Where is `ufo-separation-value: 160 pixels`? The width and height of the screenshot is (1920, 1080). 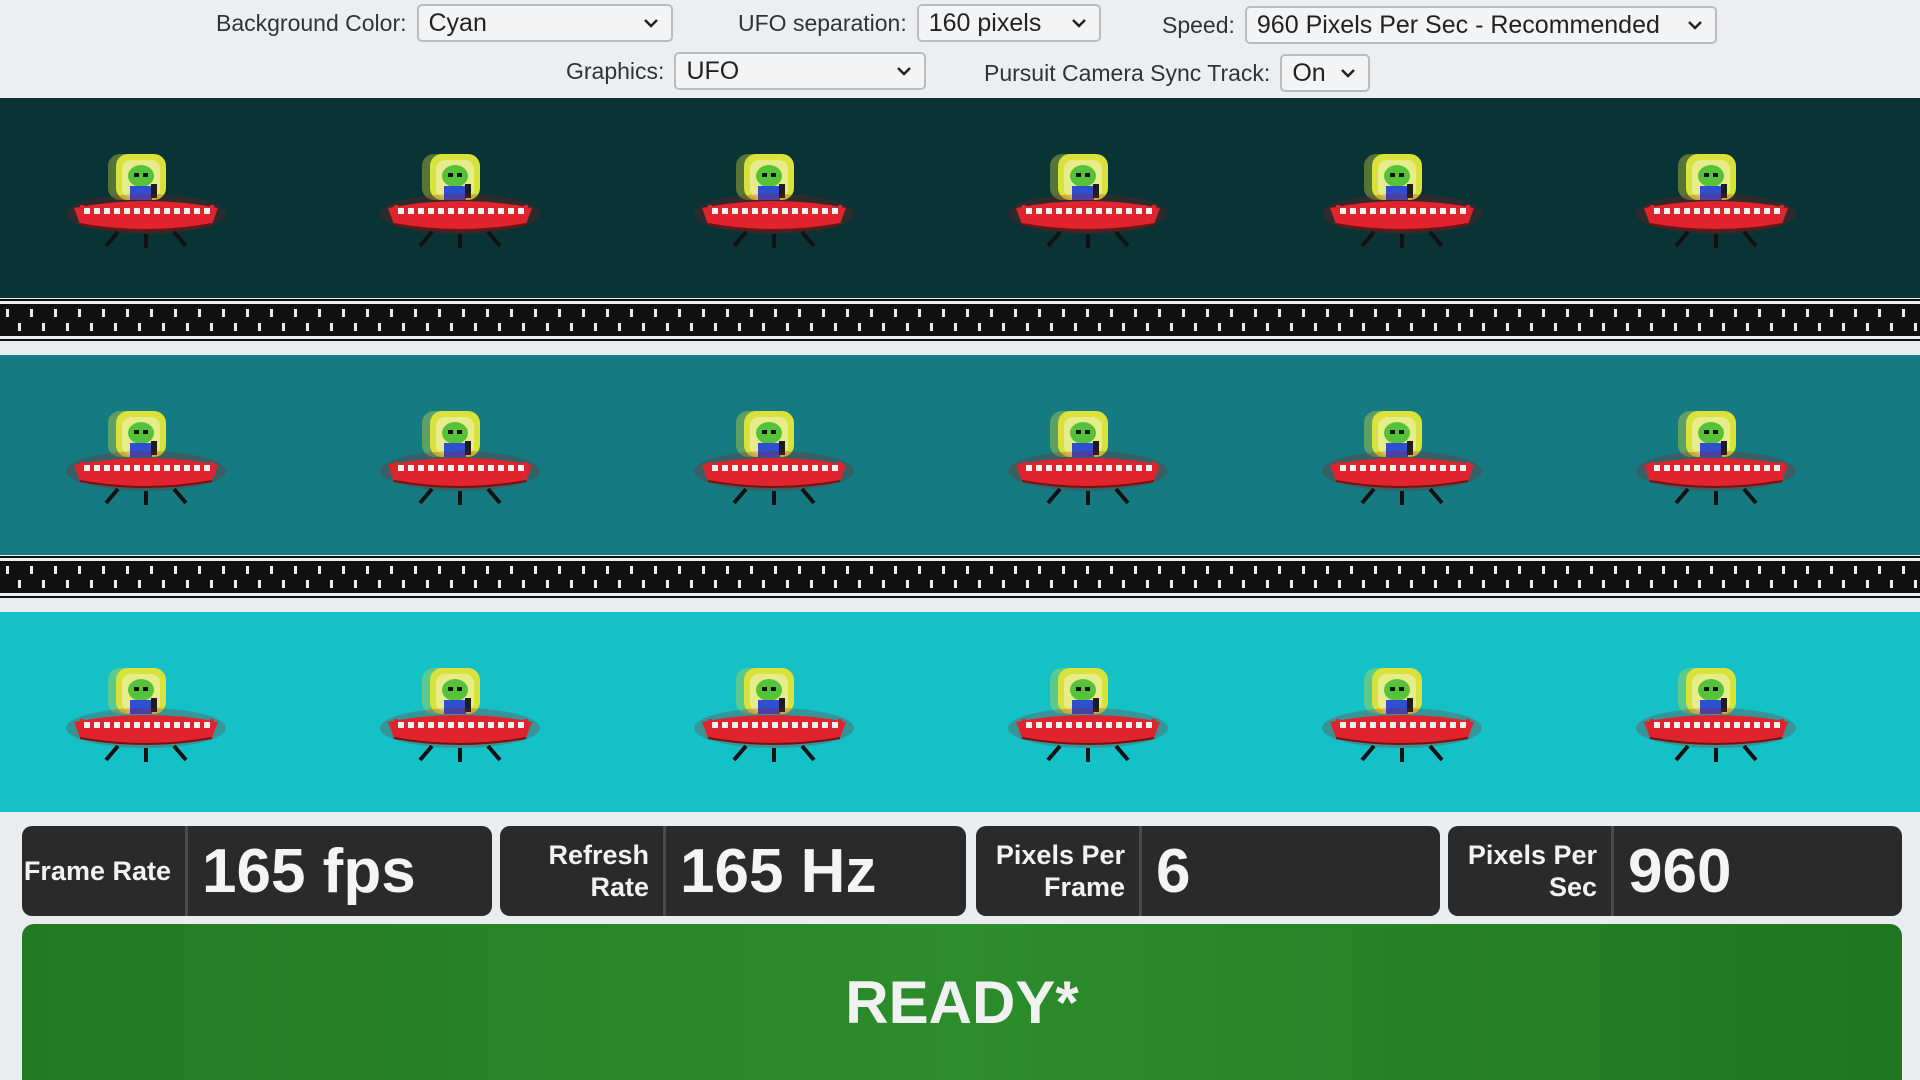 ufo-separation-value: 160 pixels is located at coordinates (985, 22).